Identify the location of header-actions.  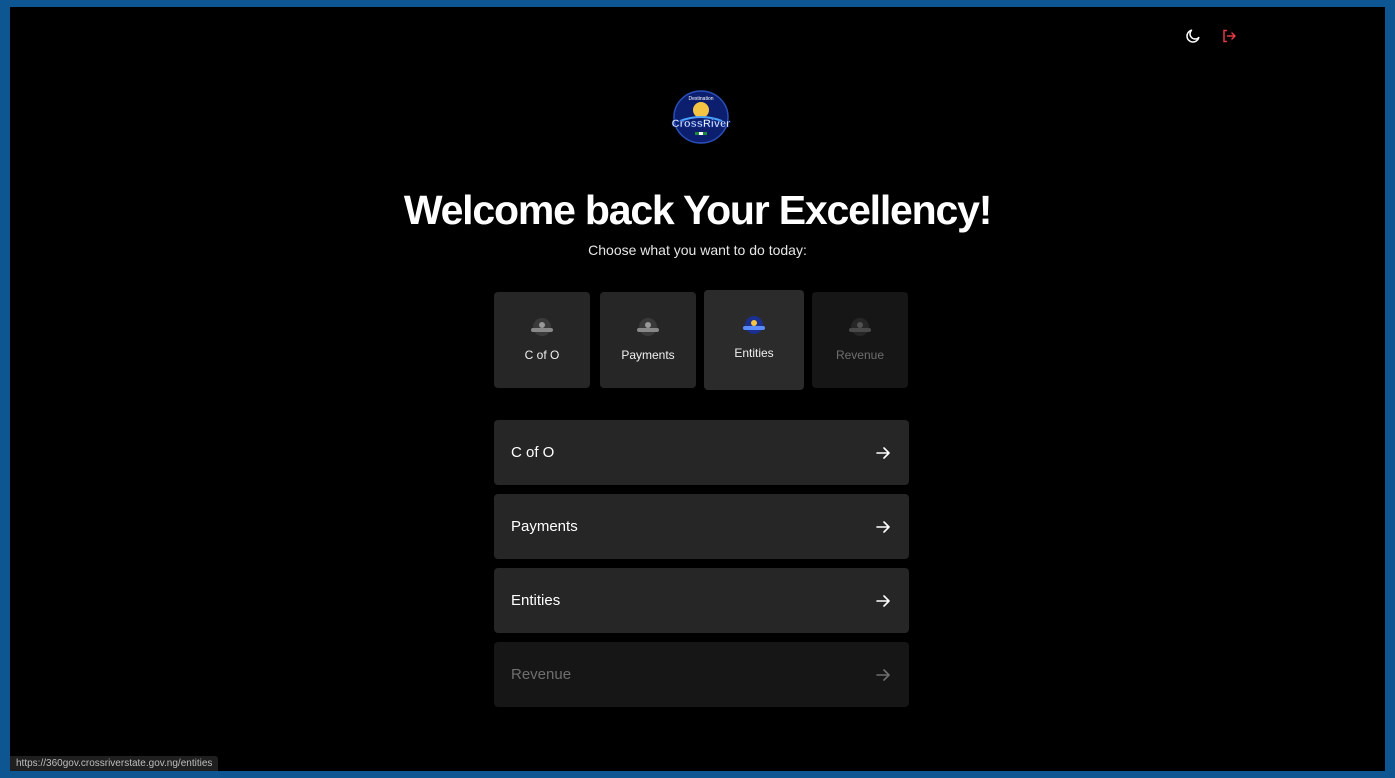
(1211, 36).